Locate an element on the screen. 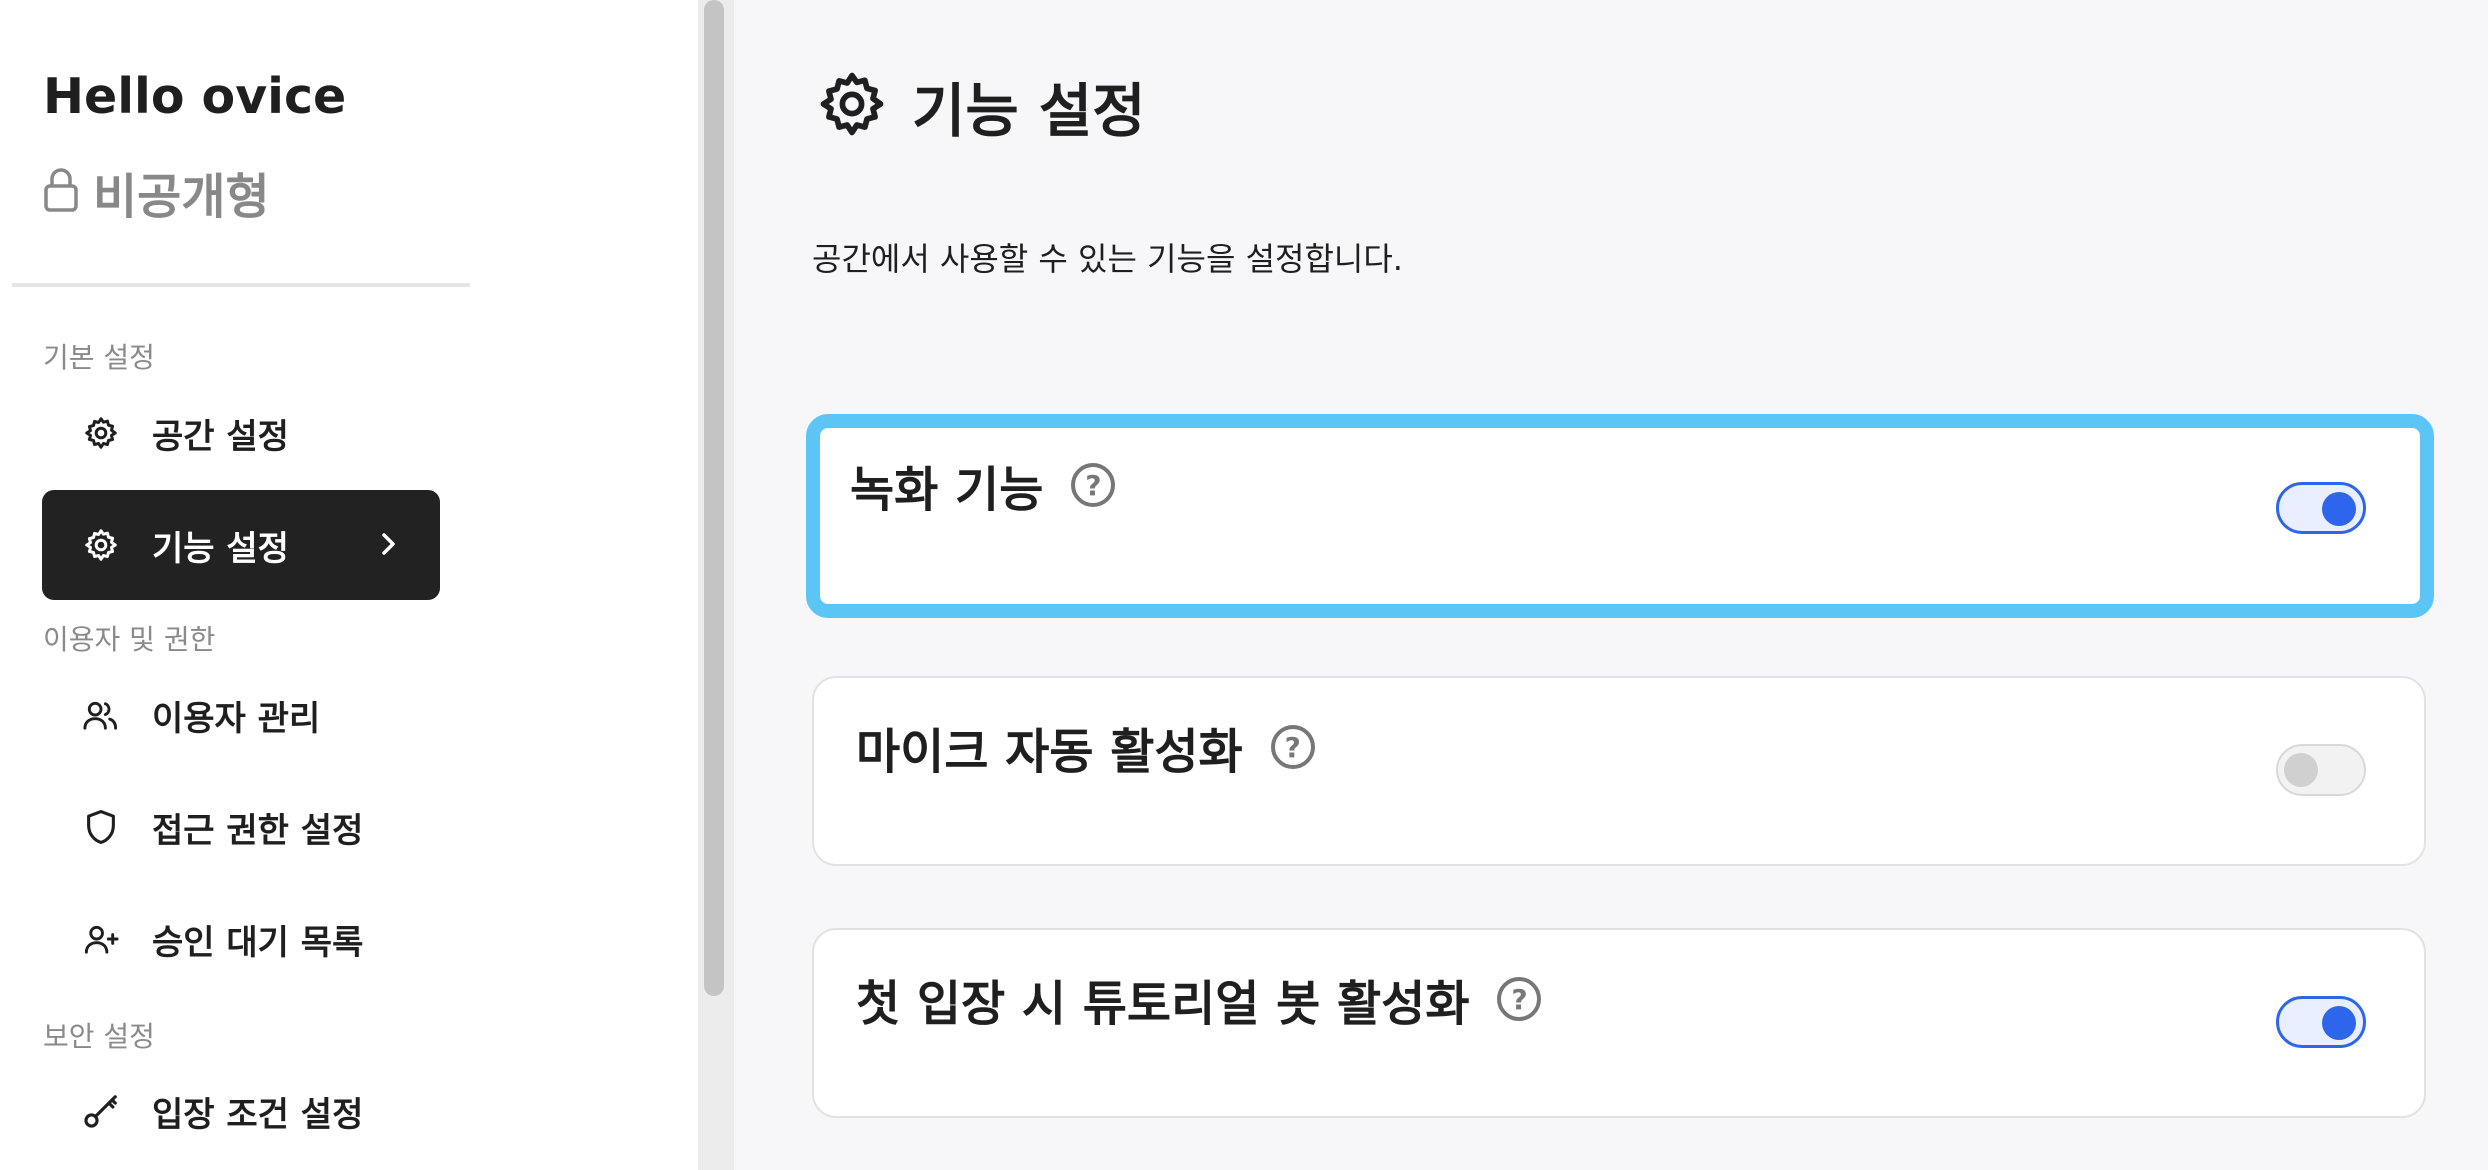 The height and width of the screenshot is (1170, 2488). sidebar-item-pending-approvals: 승인 대기 목록 is located at coordinates (241, 939).